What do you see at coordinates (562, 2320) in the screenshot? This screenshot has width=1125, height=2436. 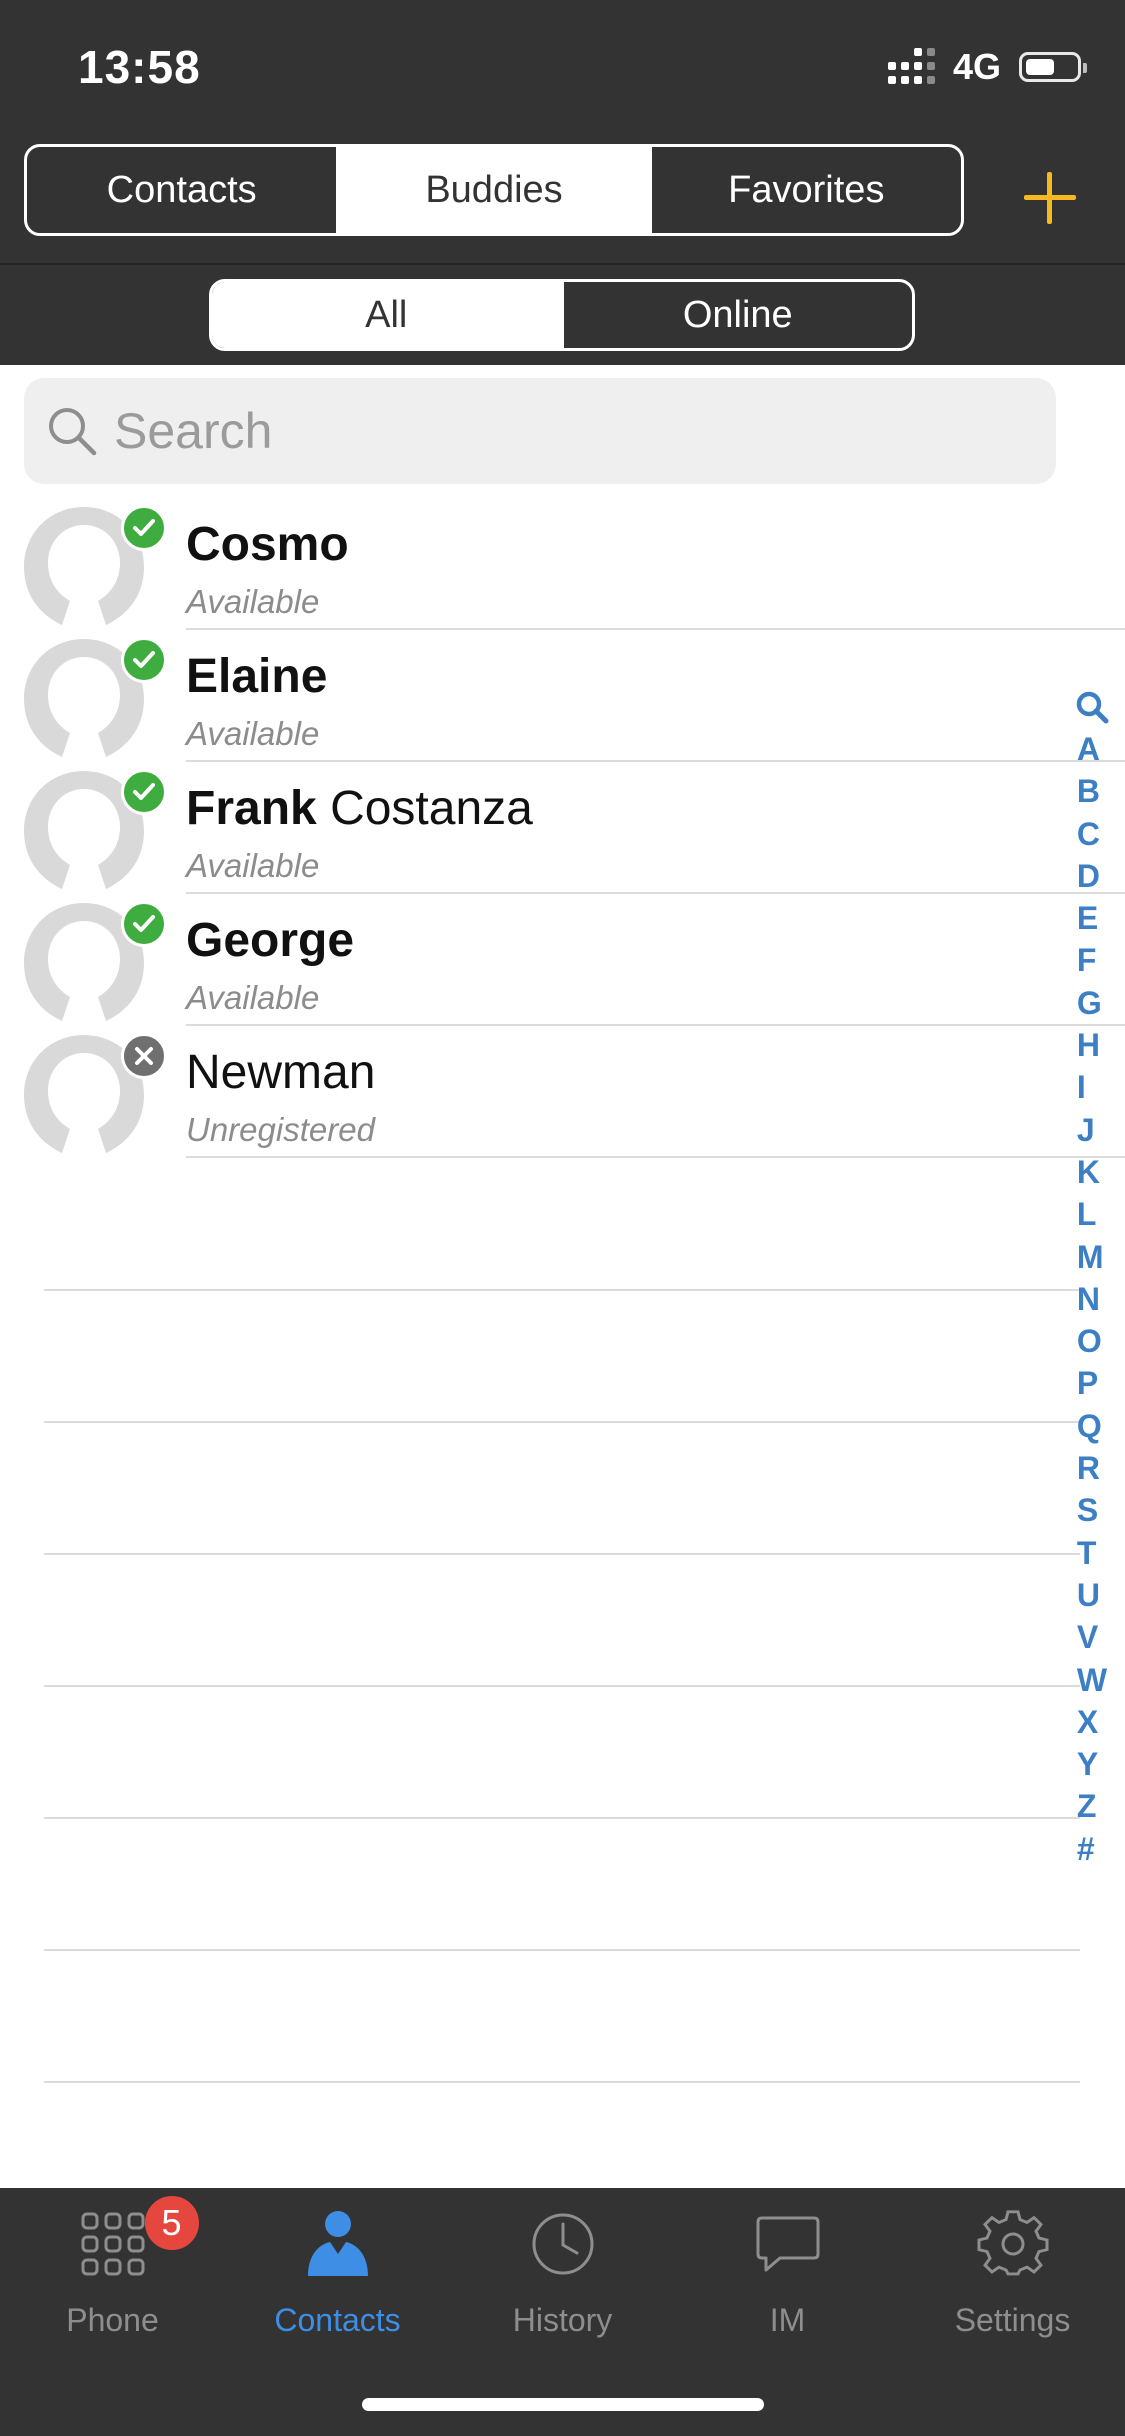 I see `tab-label: History` at bounding box center [562, 2320].